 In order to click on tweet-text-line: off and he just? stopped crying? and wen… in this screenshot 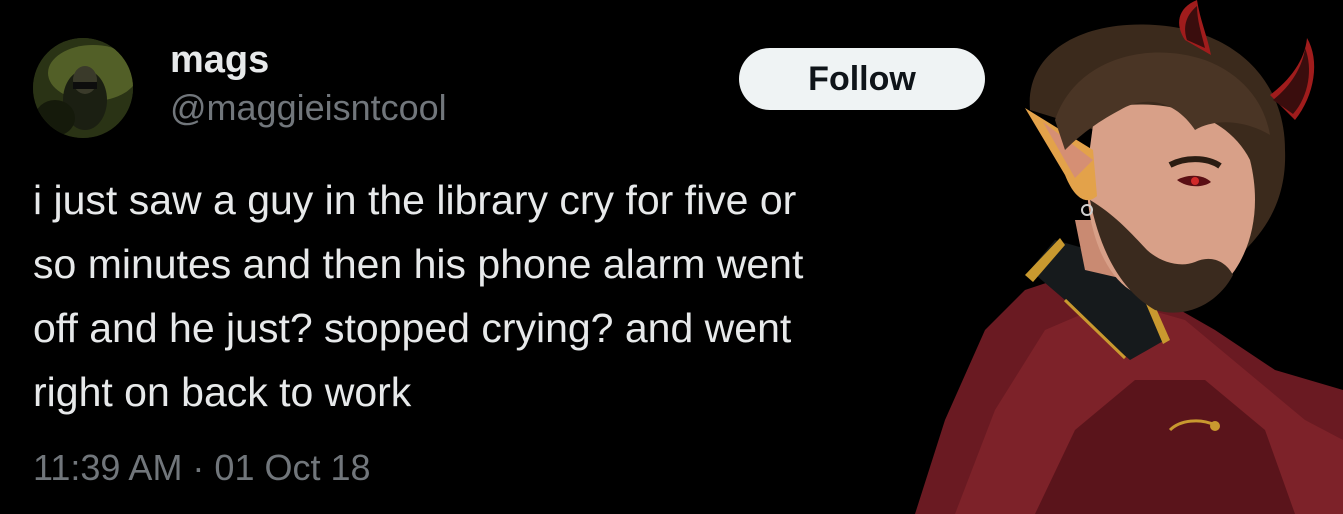, I will do `click(412, 328)`.